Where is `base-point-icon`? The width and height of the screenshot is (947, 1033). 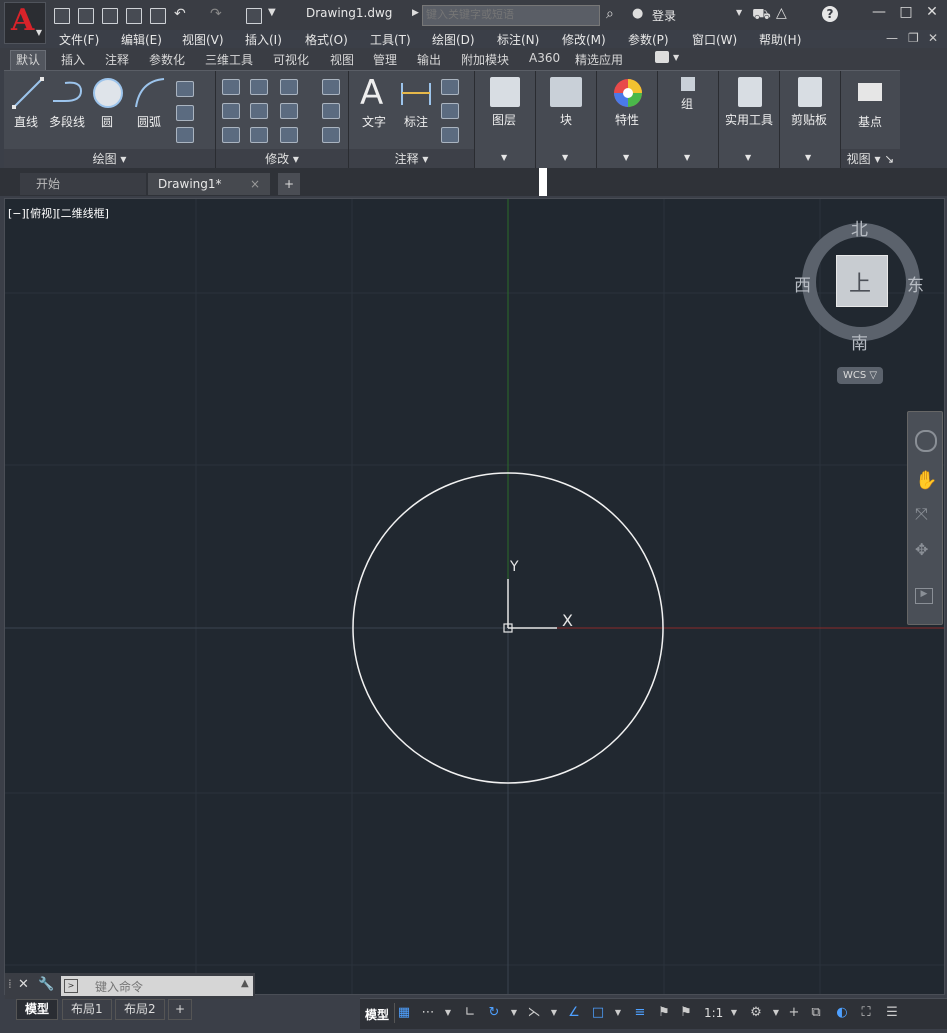 base-point-icon is located at coordinates (870, 92).